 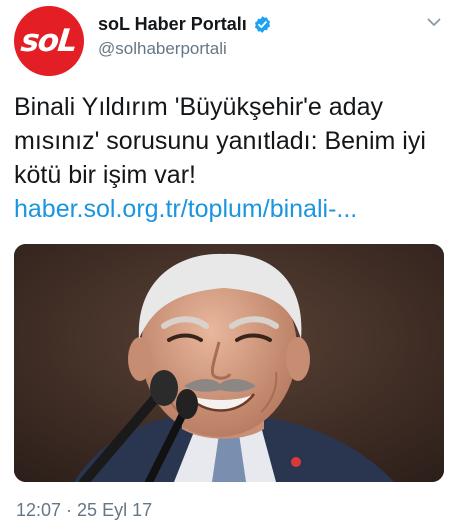 I want to click on tweet-header: soL soL Haber Portalı @solhaberportali, so click(x=230, y=41).